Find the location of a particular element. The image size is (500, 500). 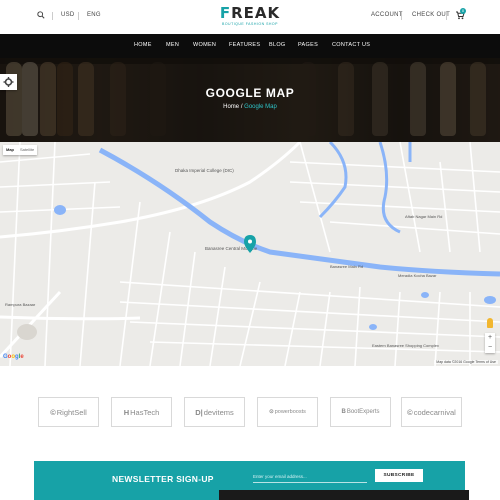

brand-name: devitems is located at coordinates (218, 412).